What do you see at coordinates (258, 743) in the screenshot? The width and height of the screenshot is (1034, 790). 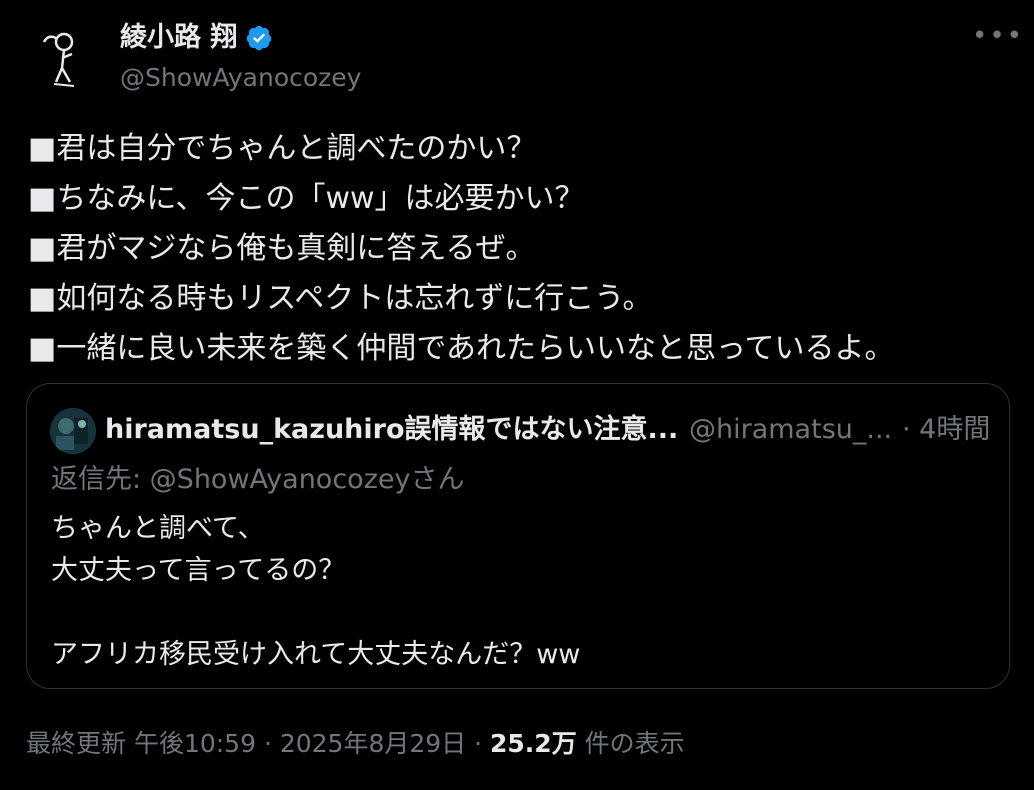 I see `timestamp-text: 最終更新 午後10:59 · 2025年8月29日 ·` at bounding box center [258, 743].